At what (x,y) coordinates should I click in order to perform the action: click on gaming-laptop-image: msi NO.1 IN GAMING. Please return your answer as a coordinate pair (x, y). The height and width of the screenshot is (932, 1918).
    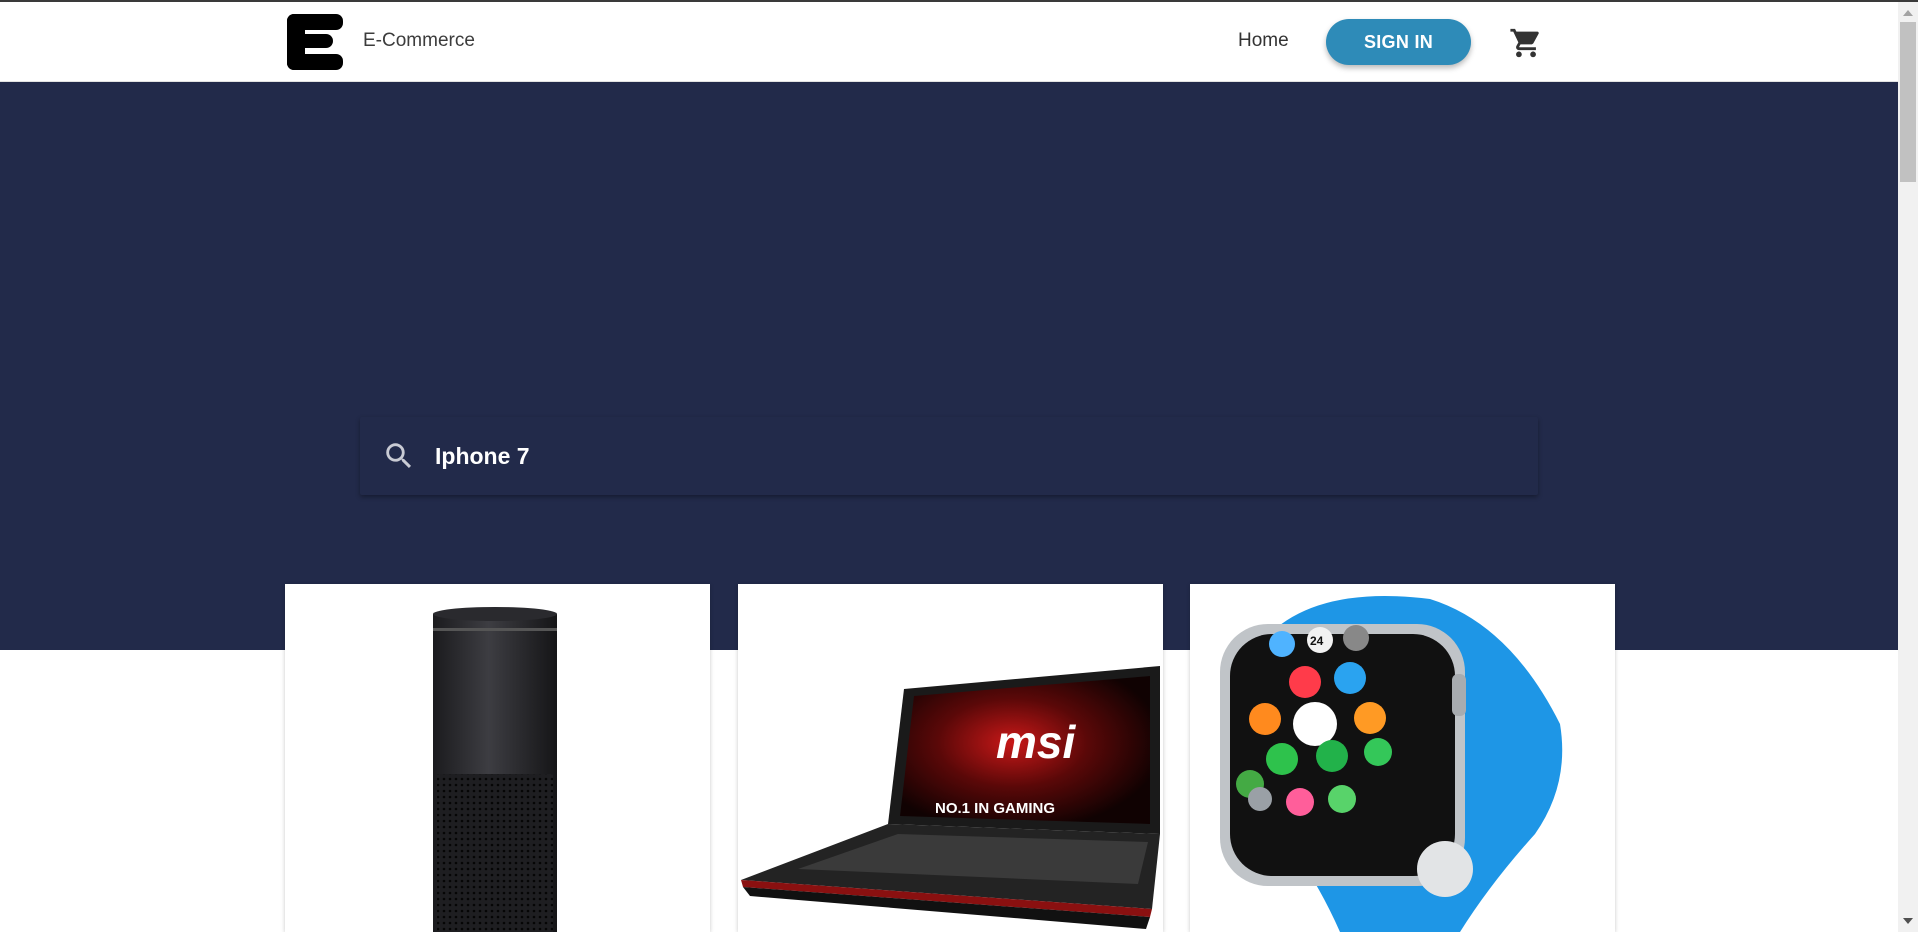
    Looking at the image, I should click on (950, 797).